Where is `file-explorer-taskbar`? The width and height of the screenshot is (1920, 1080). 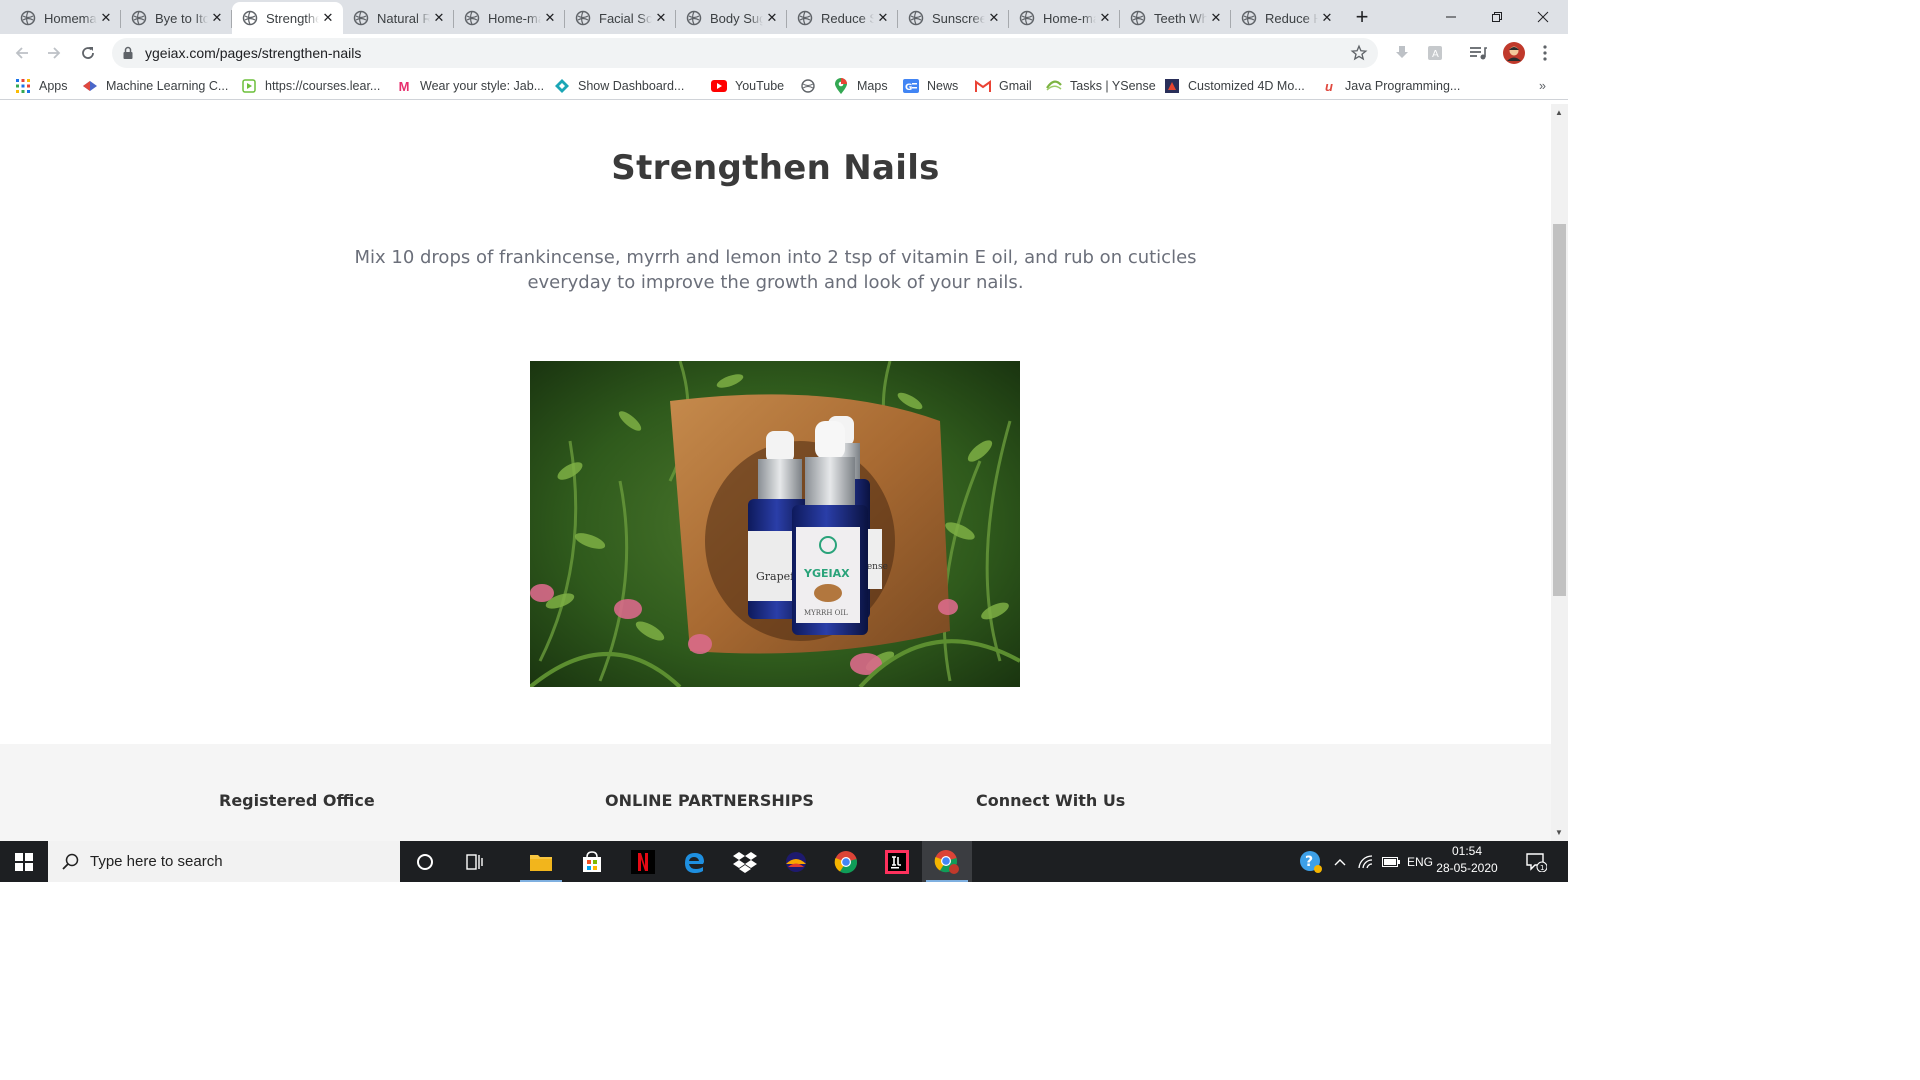
file-explorer-taskbar is located at coordinates (541, 861).